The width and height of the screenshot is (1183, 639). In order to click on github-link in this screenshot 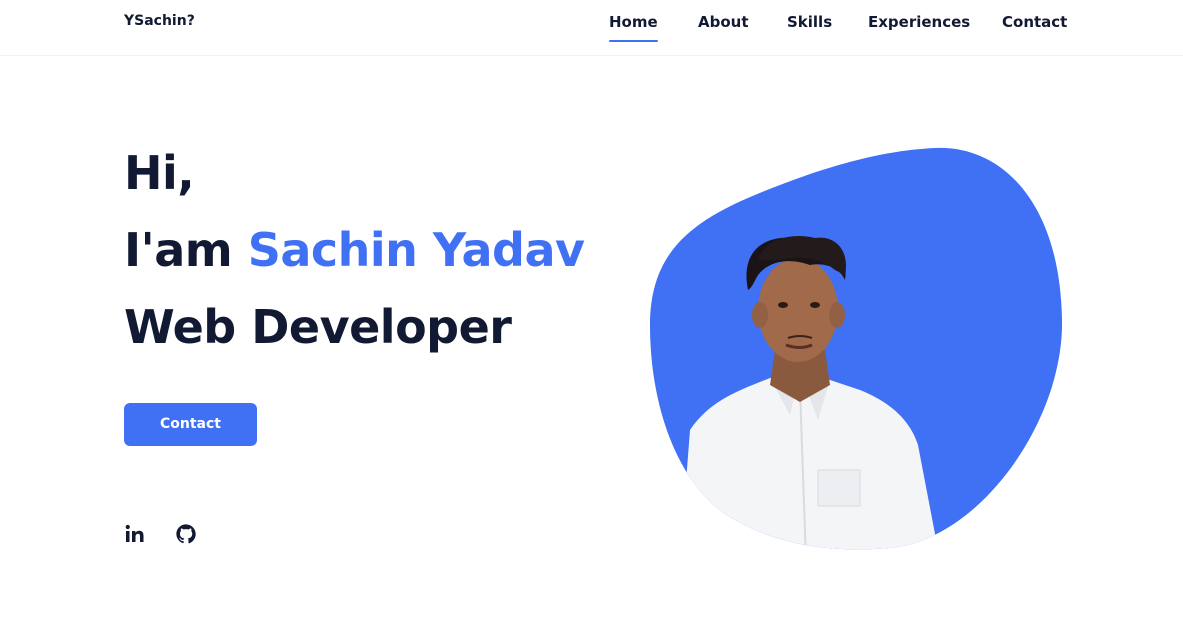, I will do `click(186, 534)`.